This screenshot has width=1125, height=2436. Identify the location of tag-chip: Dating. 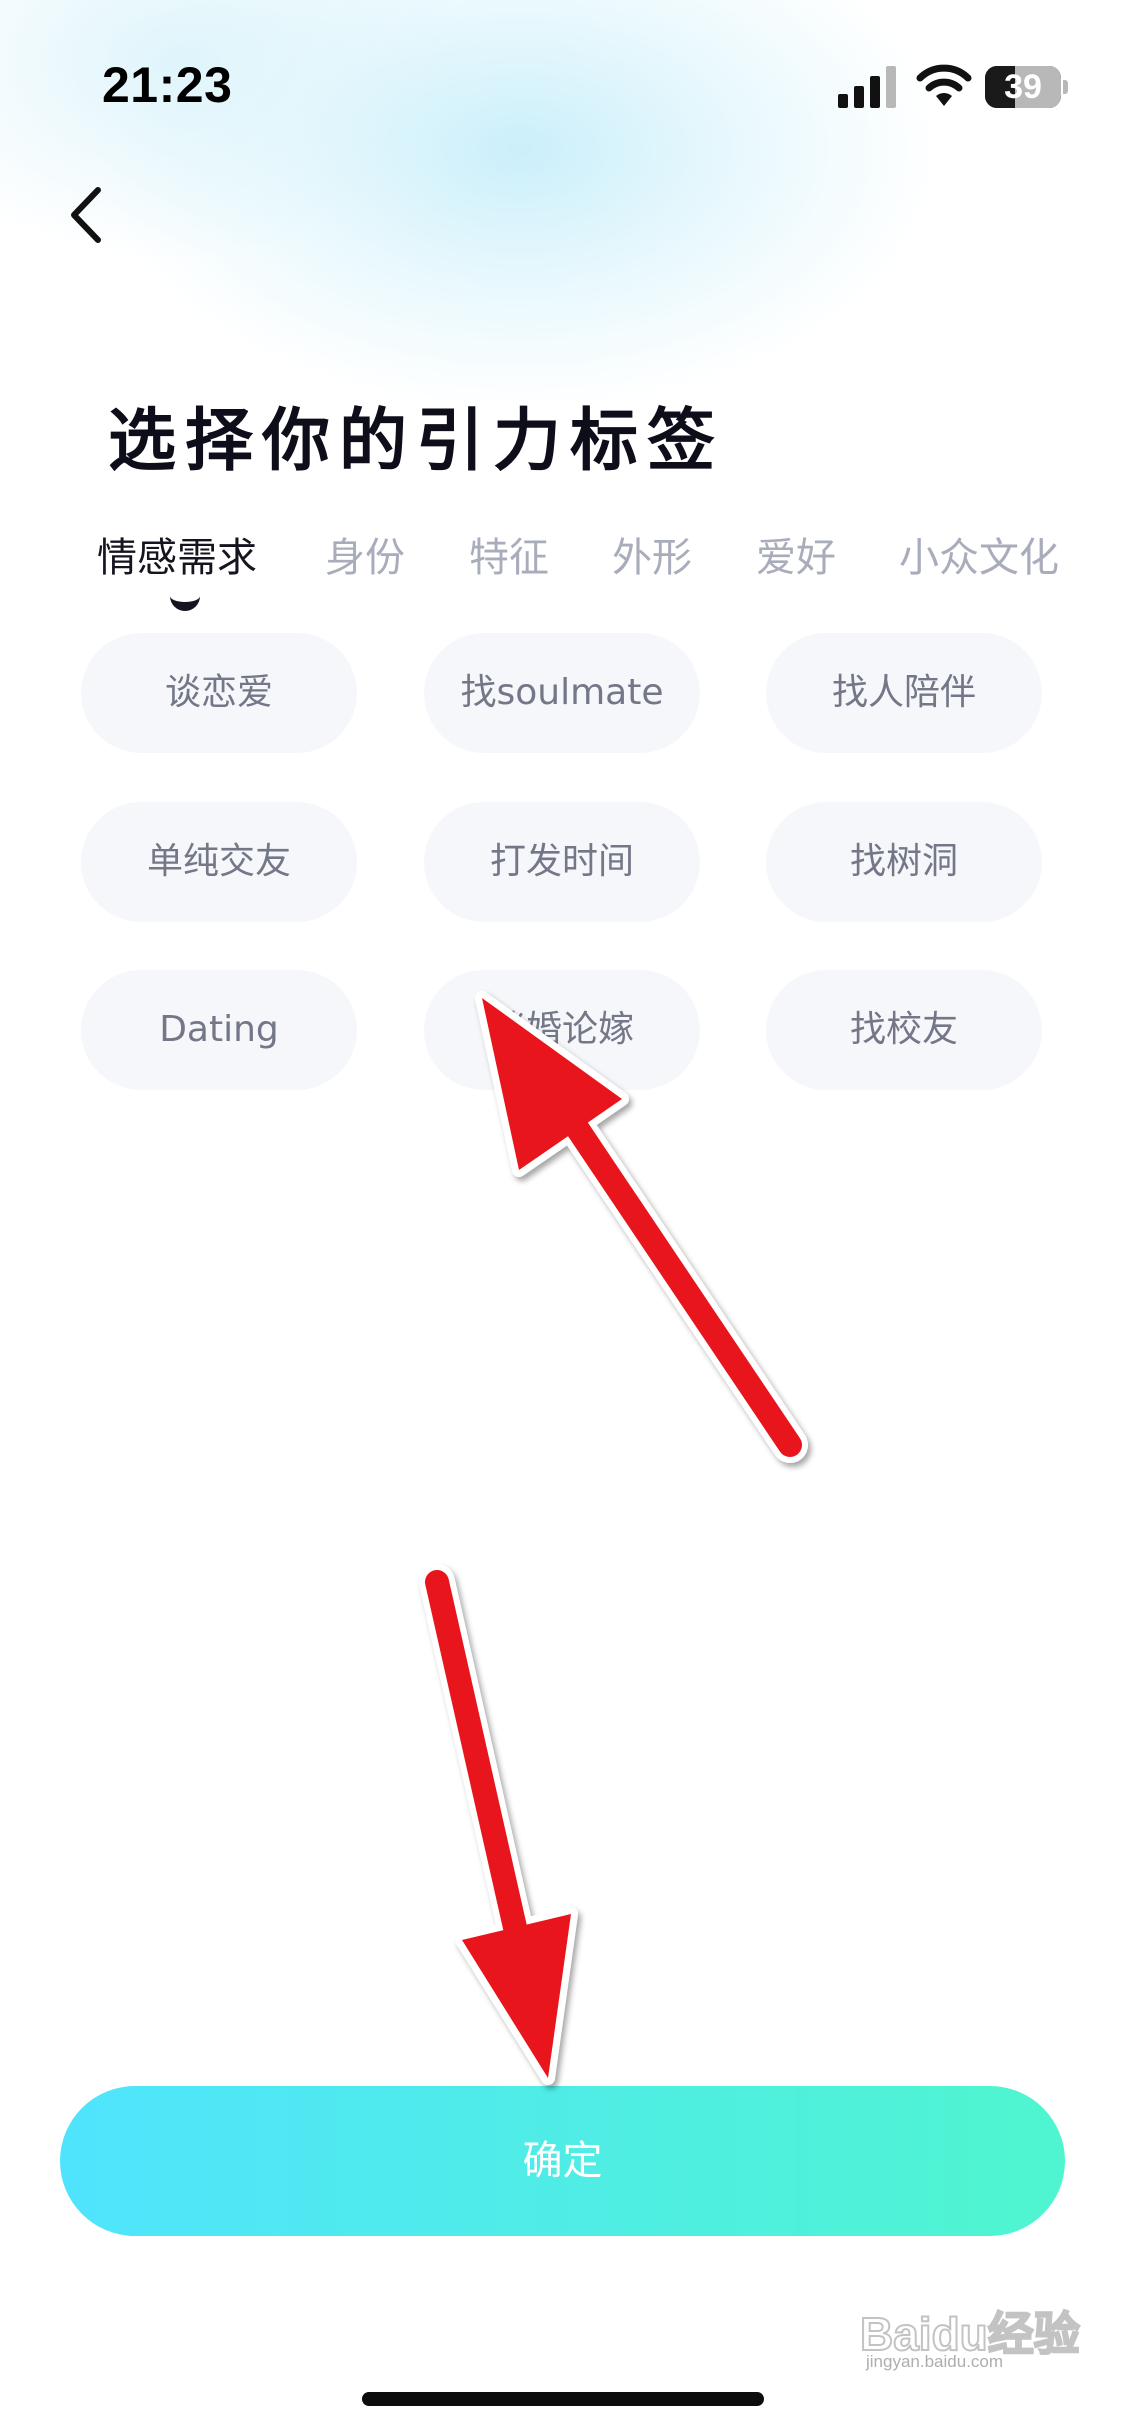
(219, 1030).